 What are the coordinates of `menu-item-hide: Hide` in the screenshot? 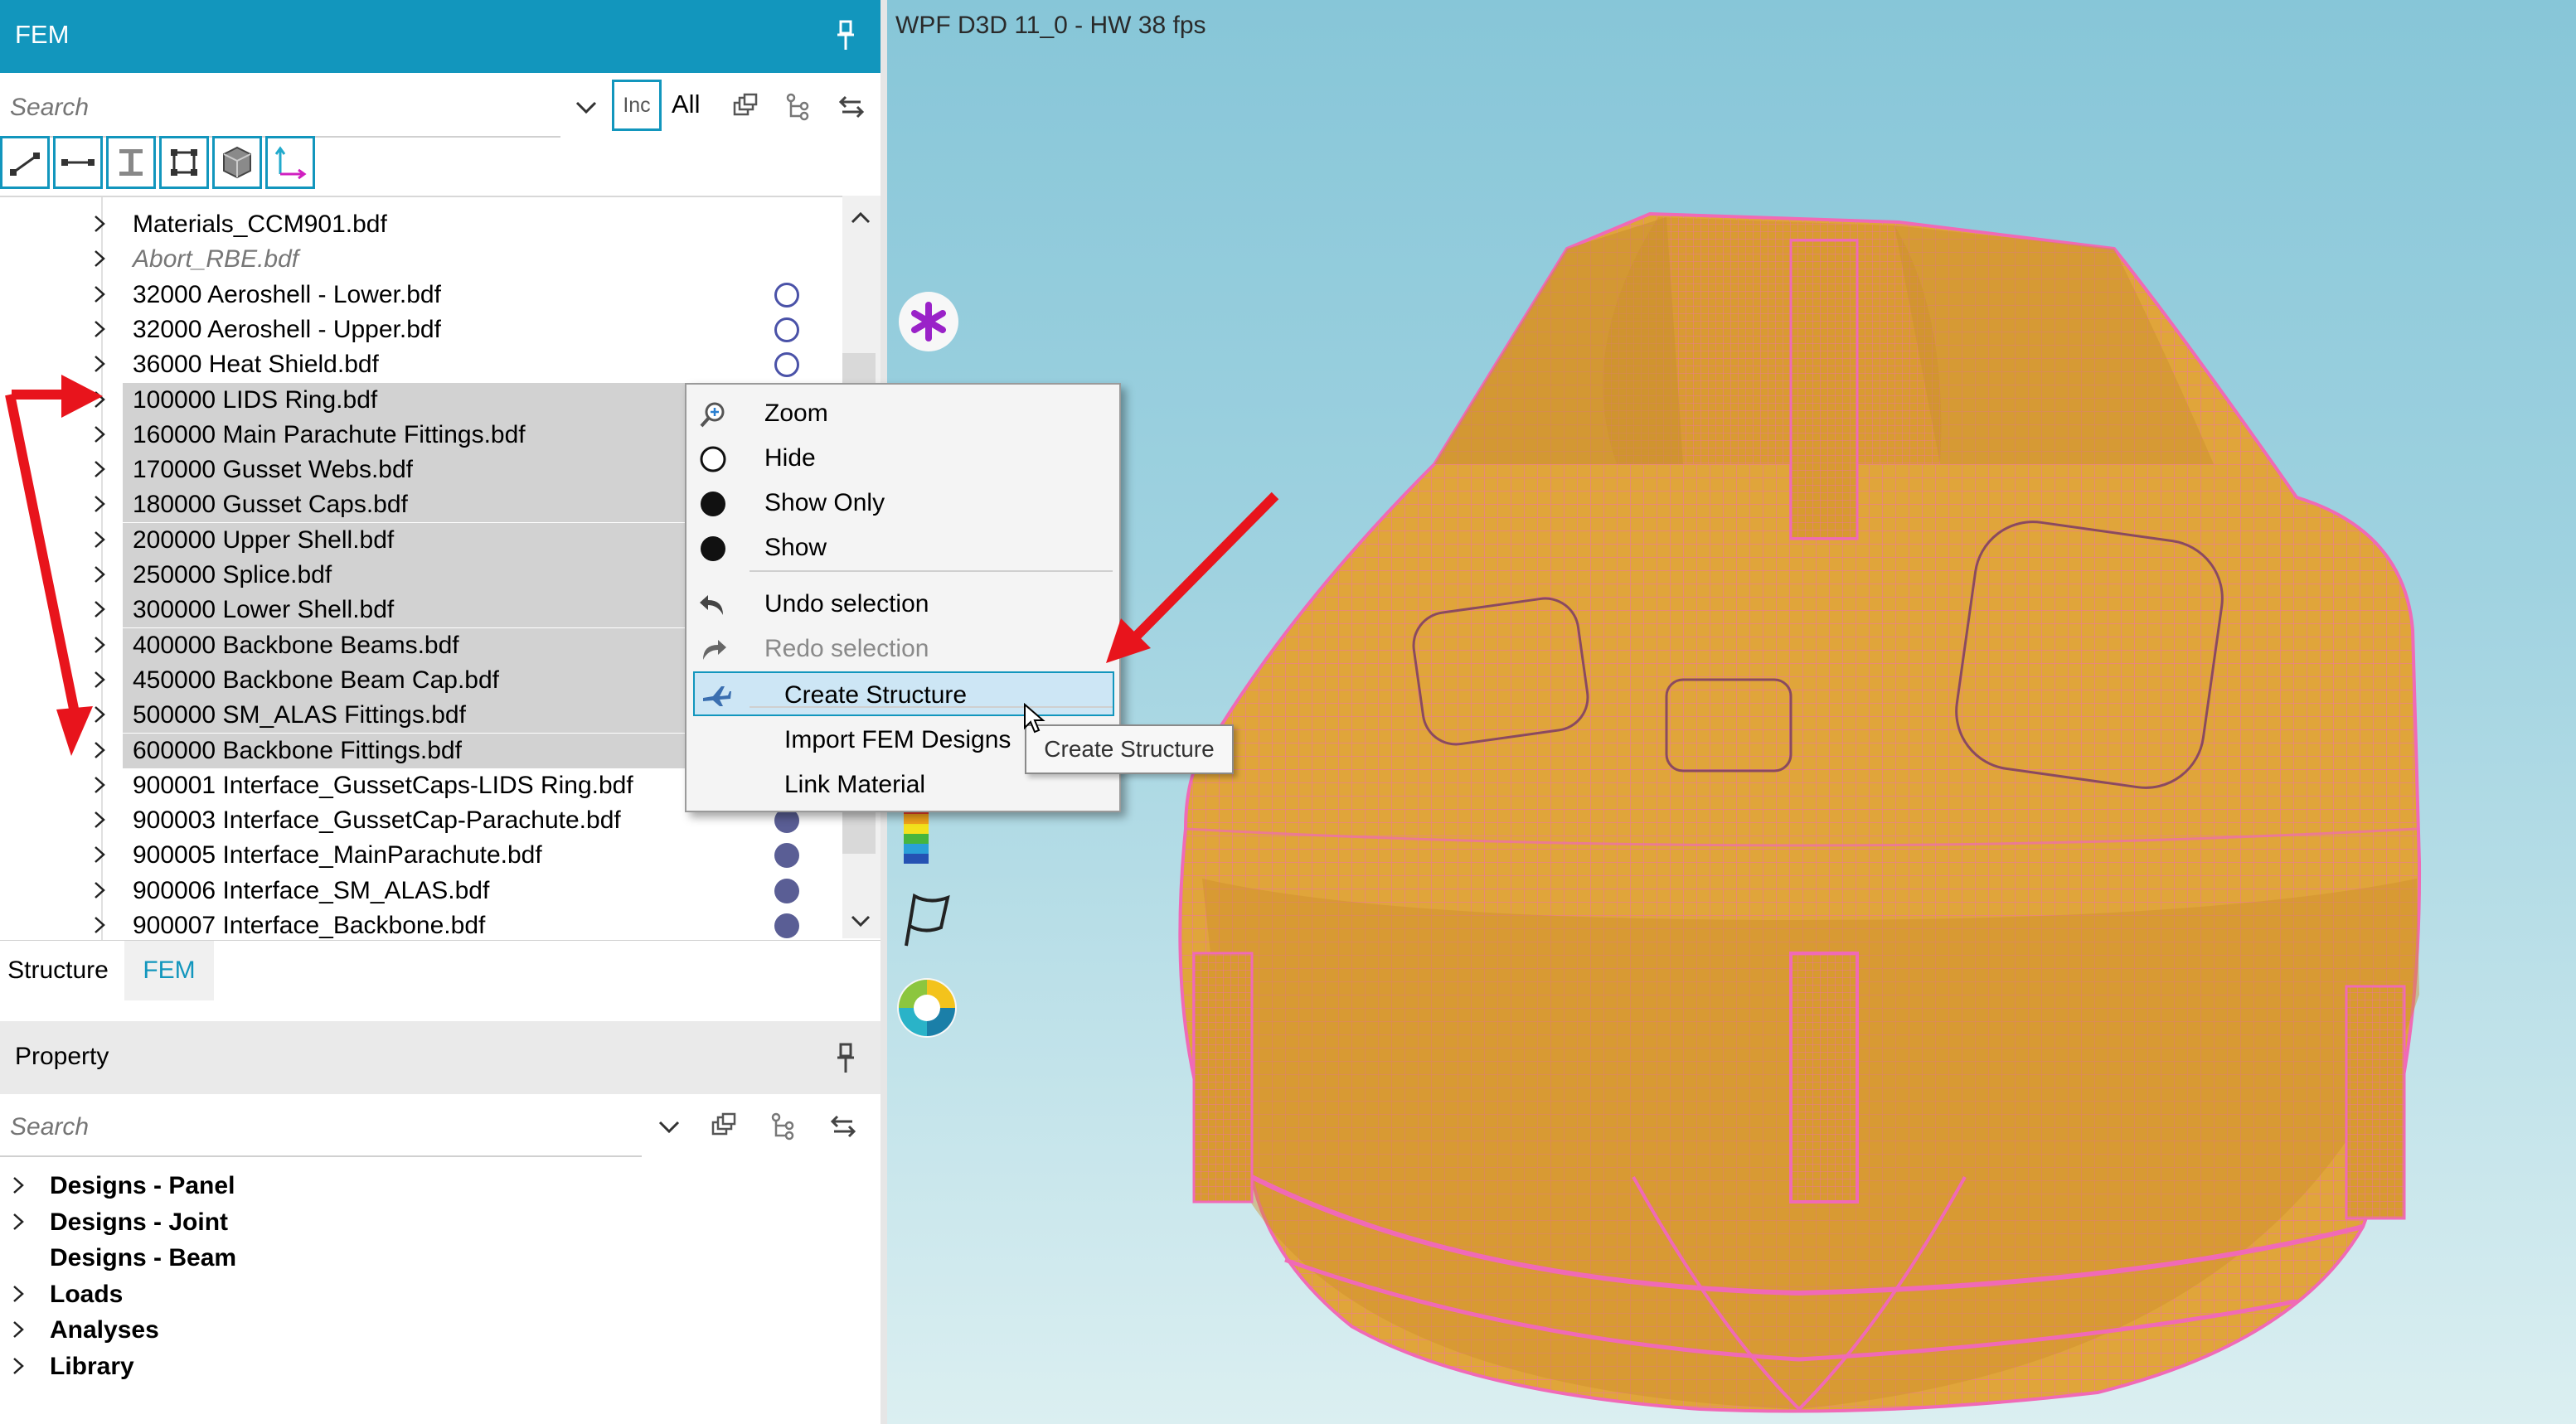 It's located at (902, 458).